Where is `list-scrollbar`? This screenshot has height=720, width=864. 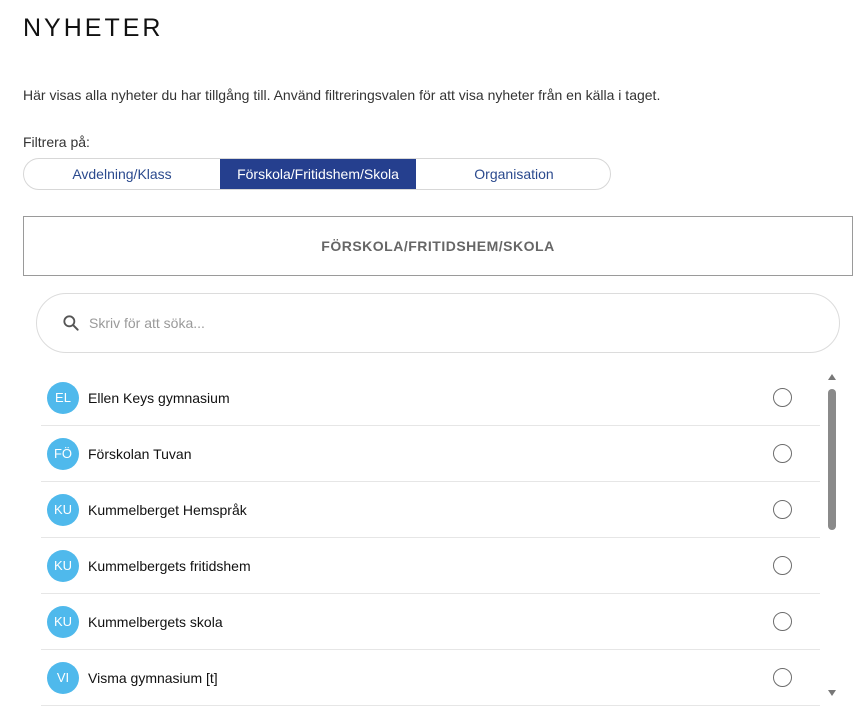 list-scrollbar is located at coordinates (832, 535).